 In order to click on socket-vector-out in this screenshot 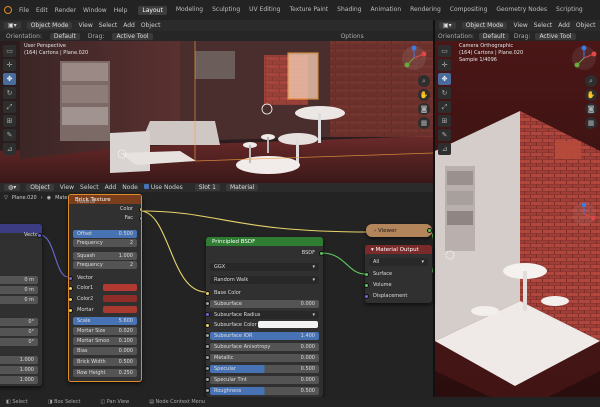, I will do `click(39, 235)`.